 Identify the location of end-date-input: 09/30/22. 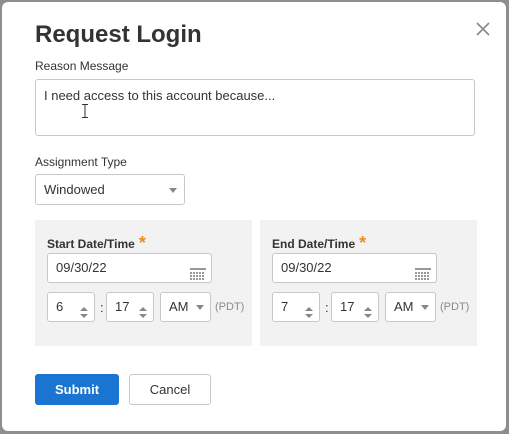
(354, 268).